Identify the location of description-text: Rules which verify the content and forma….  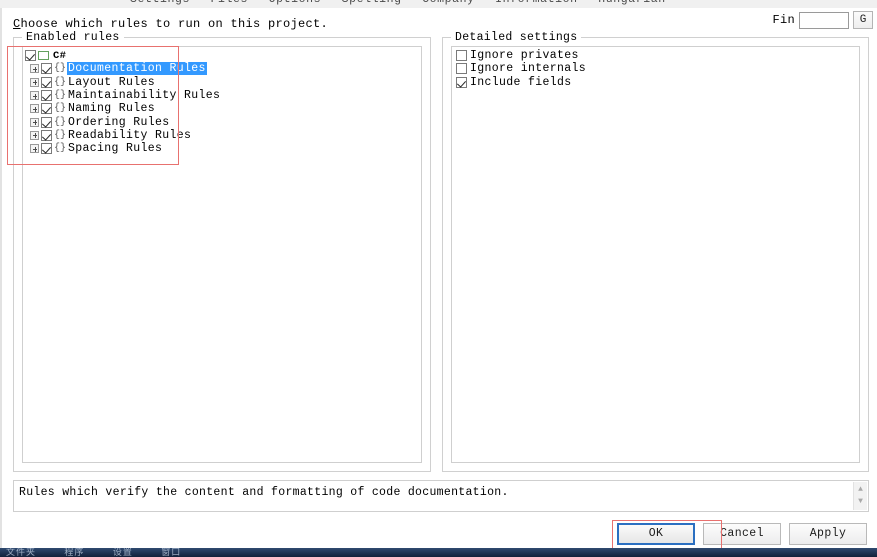
(264, 492).